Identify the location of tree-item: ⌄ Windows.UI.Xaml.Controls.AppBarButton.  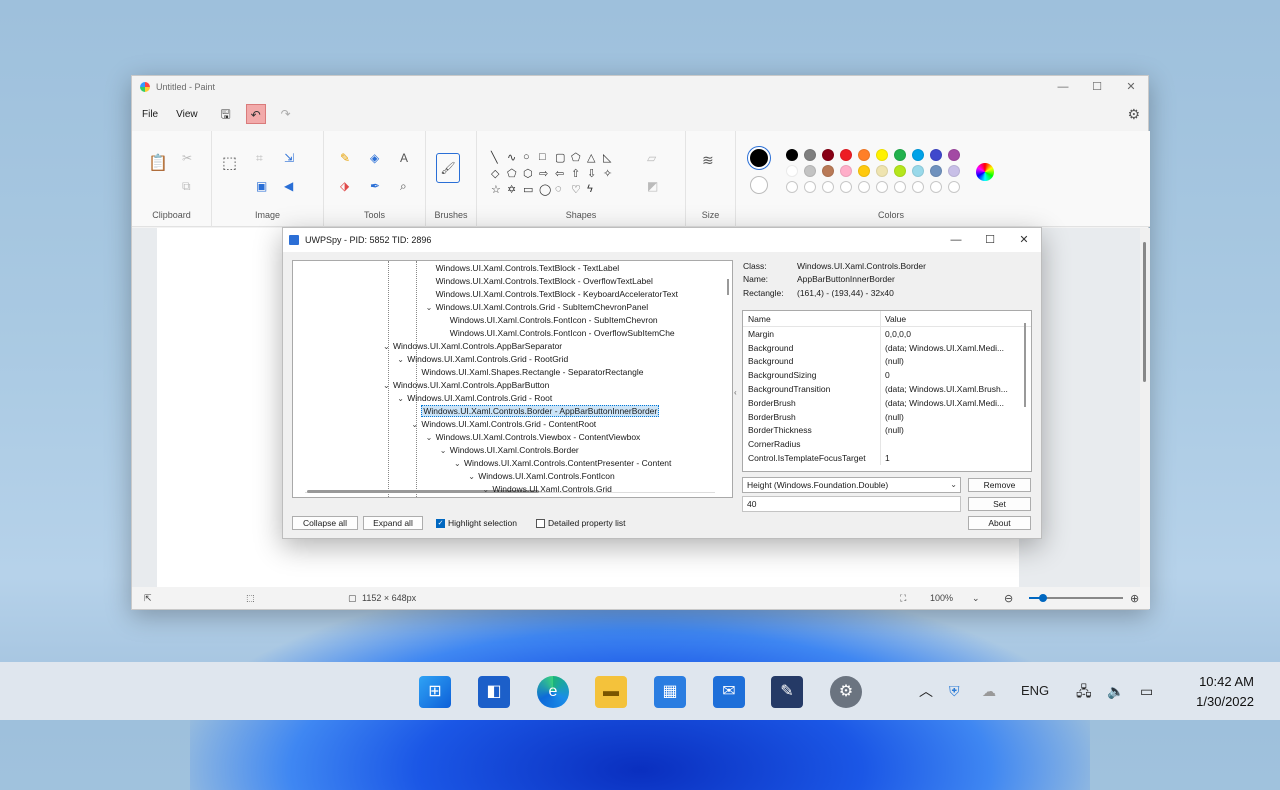
(466, 385).